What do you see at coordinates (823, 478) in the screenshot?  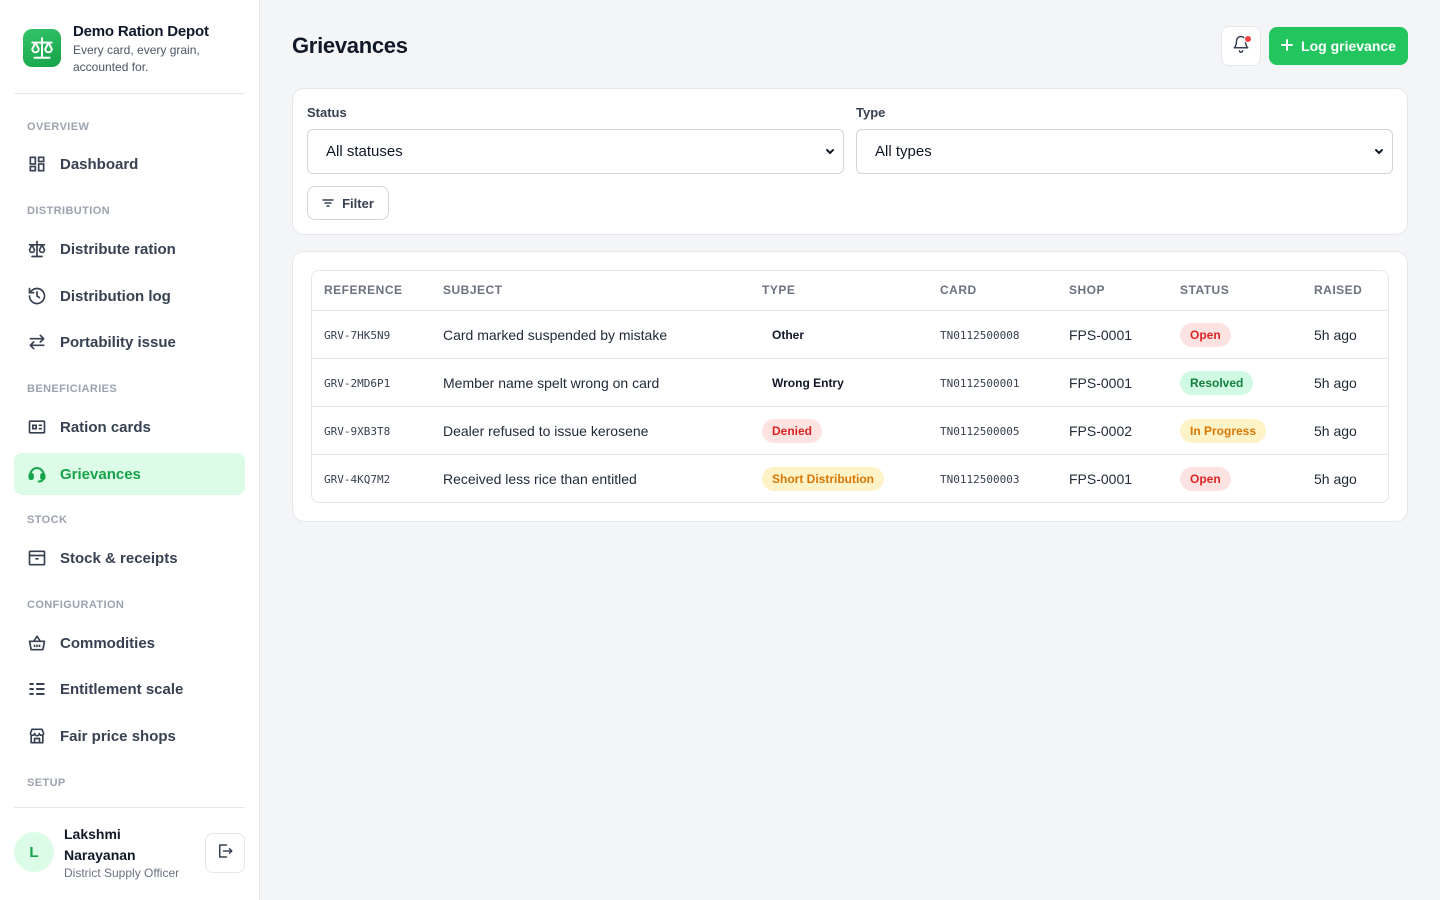 I see `type-cell: Short Distribution` at bounding box center [823, 478].